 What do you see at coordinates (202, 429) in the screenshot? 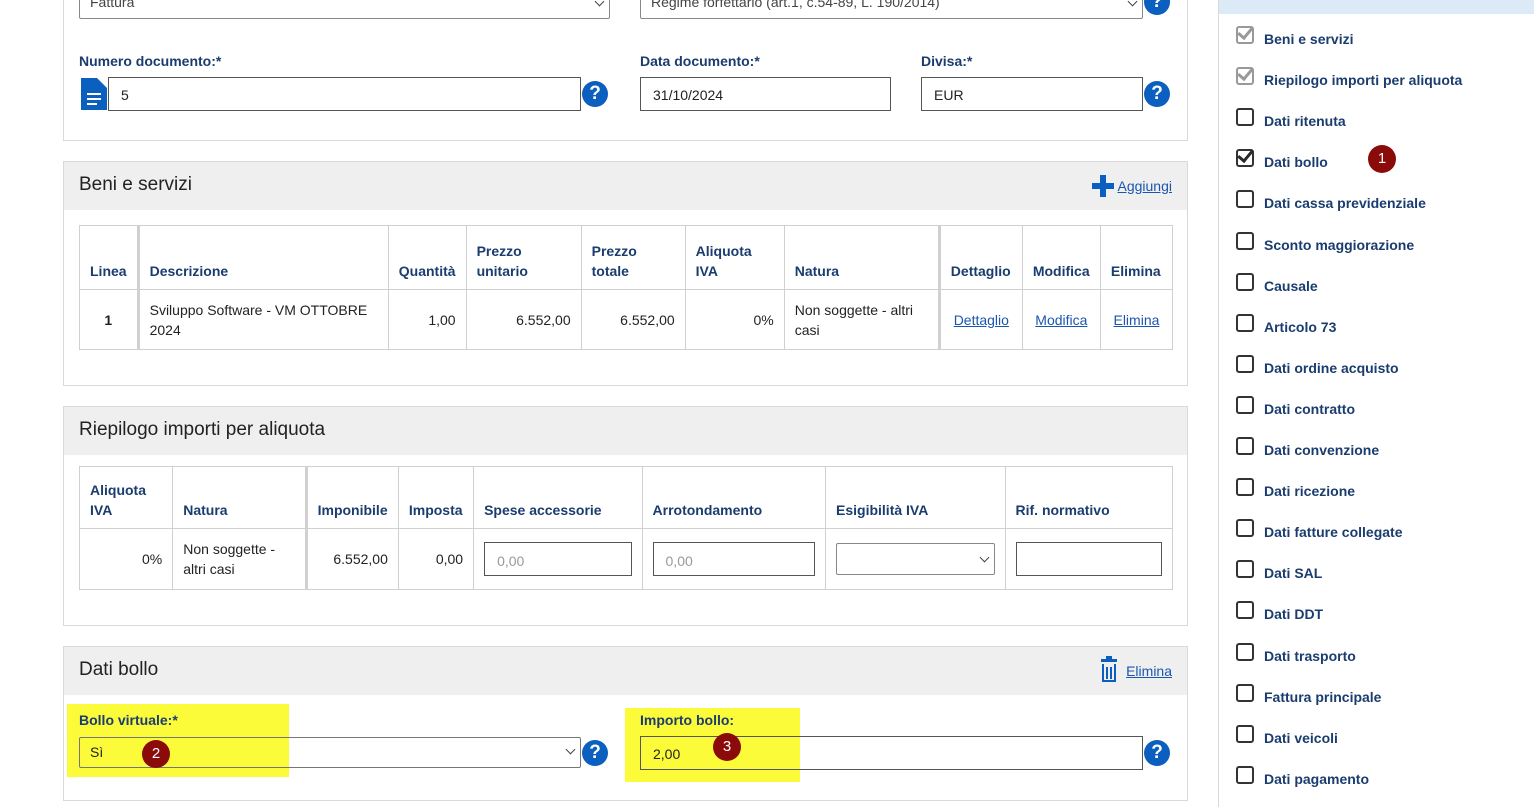
I see `panel-title: Riepilogo importi per aliquota` at bounding box center [202, 429].